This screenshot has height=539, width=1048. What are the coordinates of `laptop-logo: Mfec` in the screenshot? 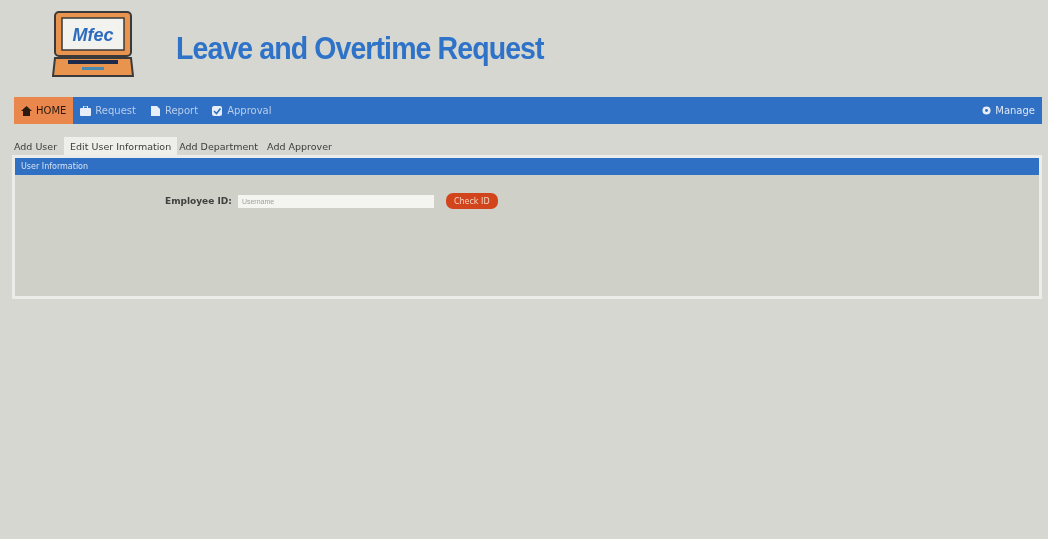 It's located at (93, 44).